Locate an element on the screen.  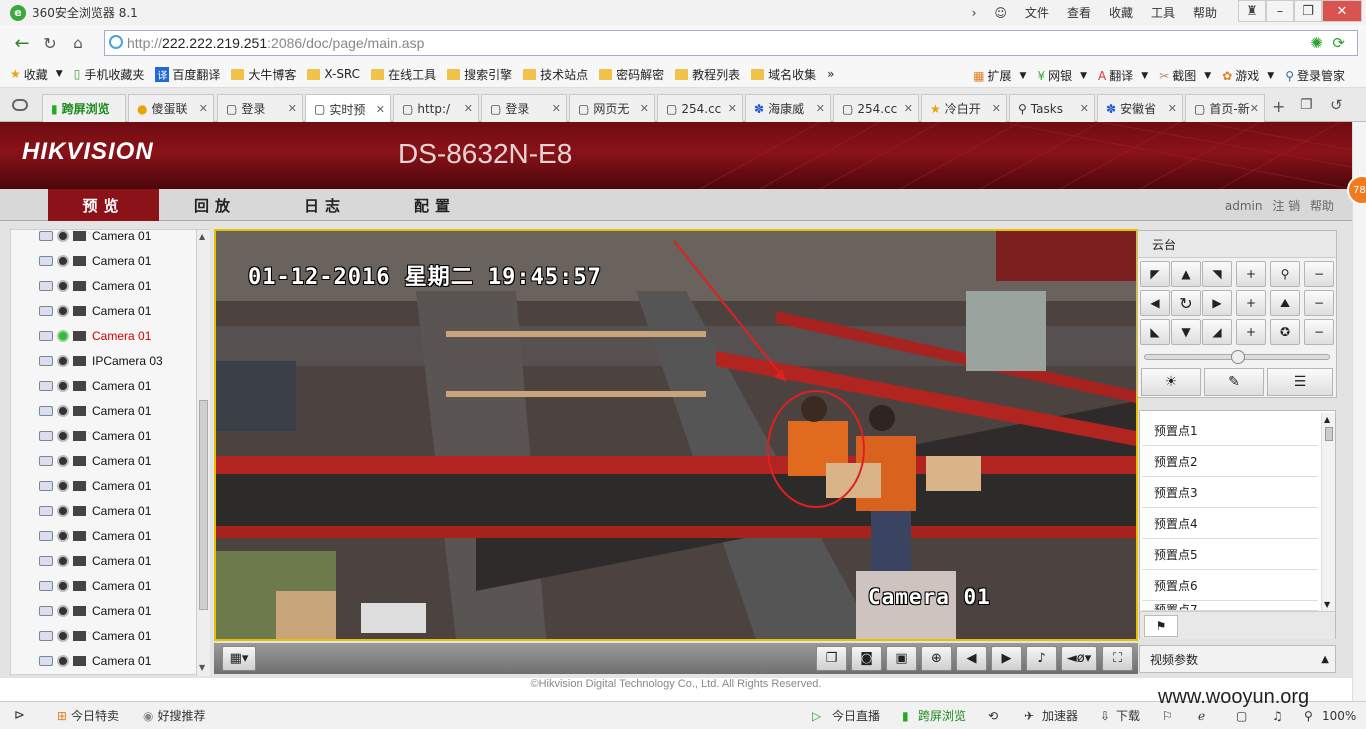
bank-button: ¥ 网银 ▼ is located at coordinates (1062, 75).